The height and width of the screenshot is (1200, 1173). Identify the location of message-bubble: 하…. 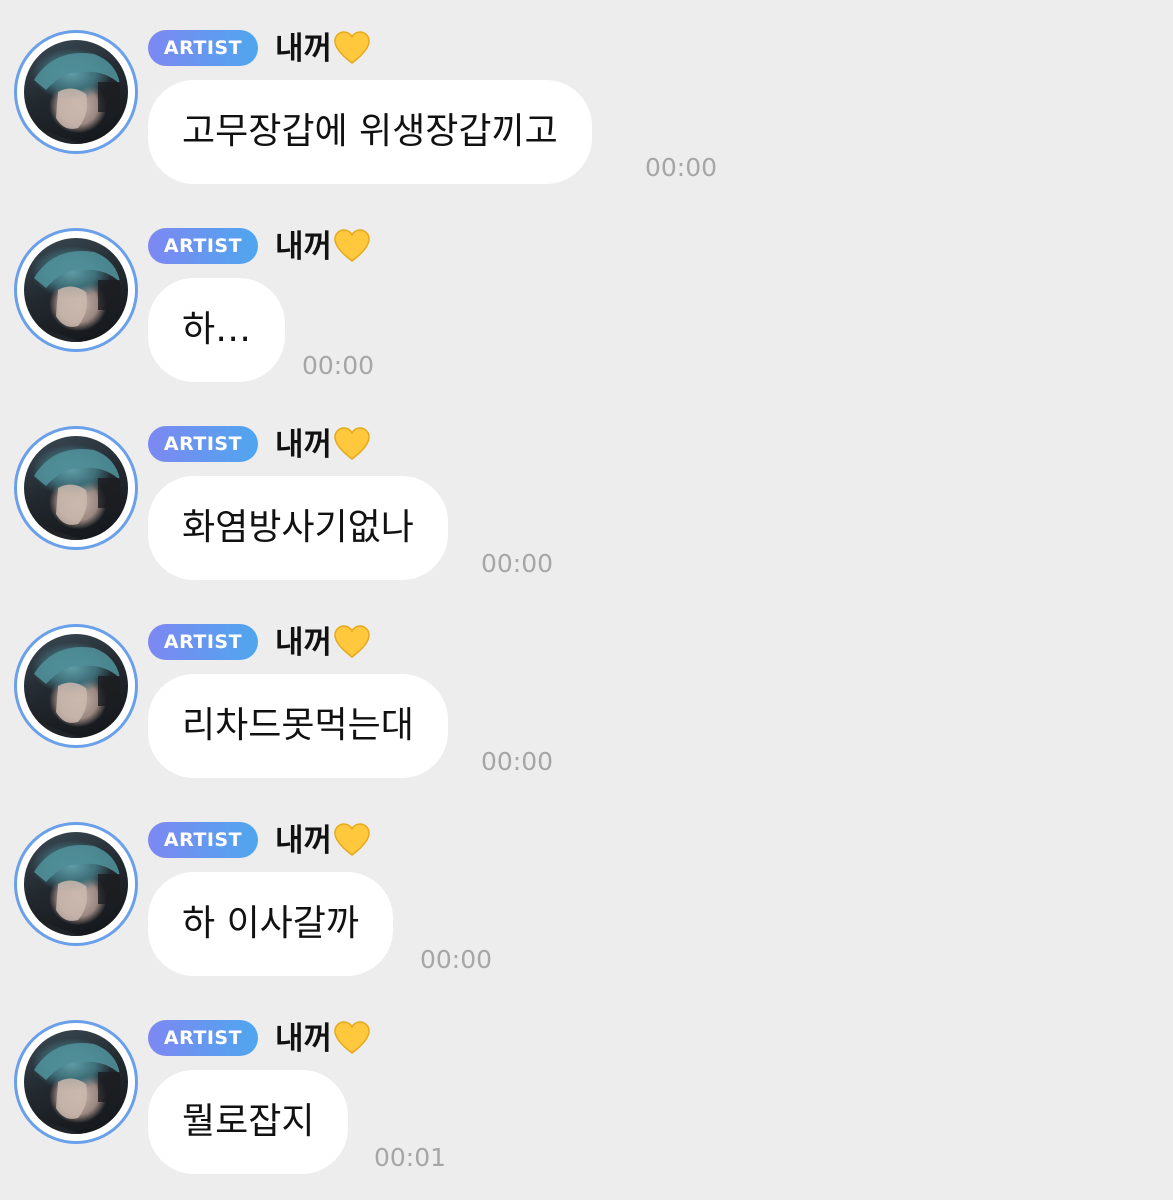
(217, 330).